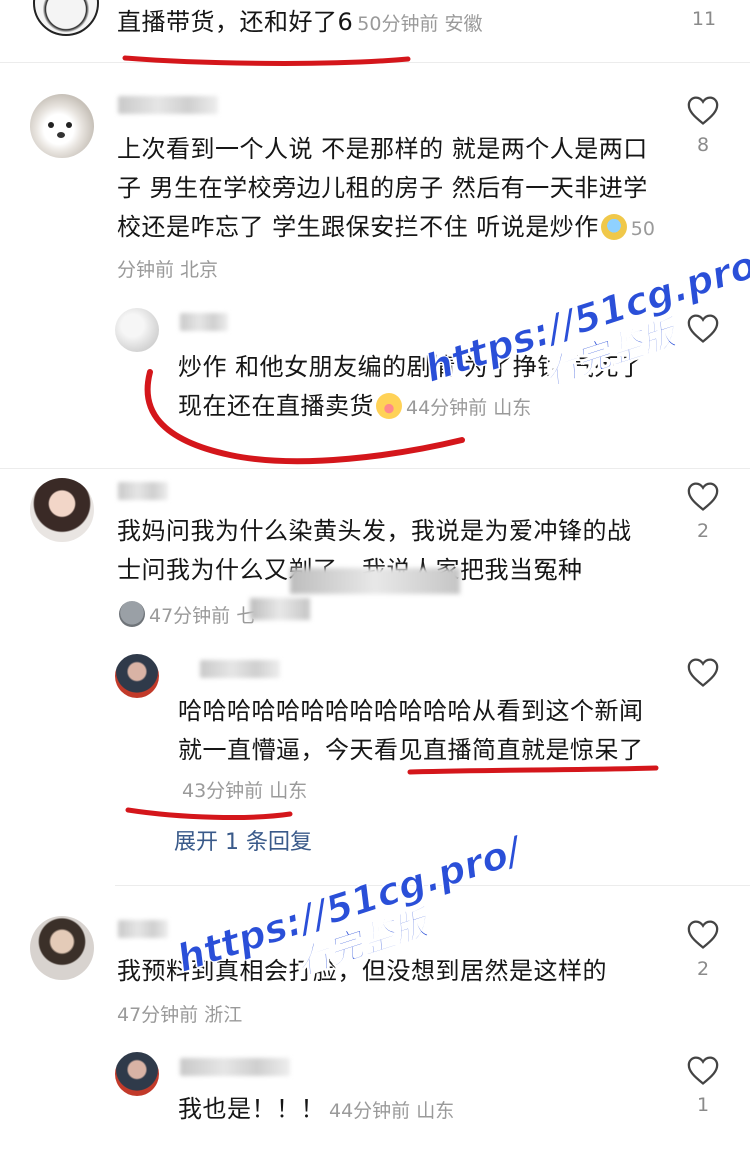 The height and width of the screenshot is (1165, 750). I want to click on like-count: 11, so click(704, 19).